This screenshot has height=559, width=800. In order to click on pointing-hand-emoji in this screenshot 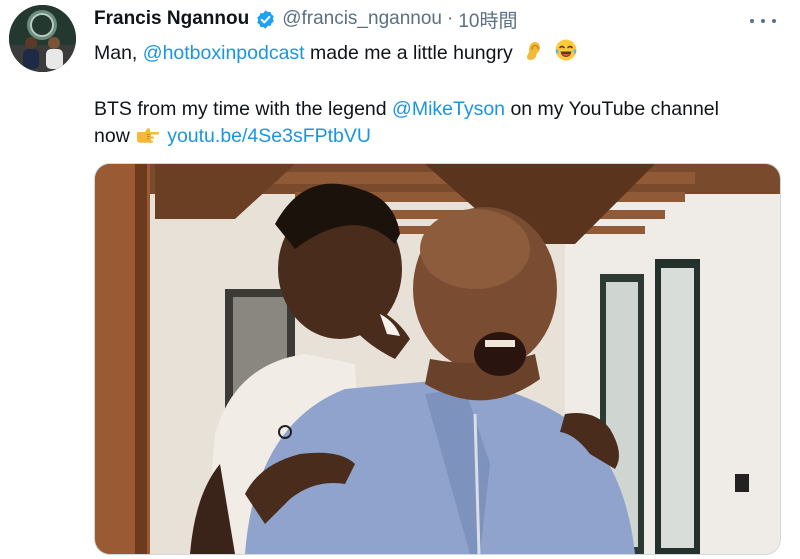, I will do `click(148, 135)`.